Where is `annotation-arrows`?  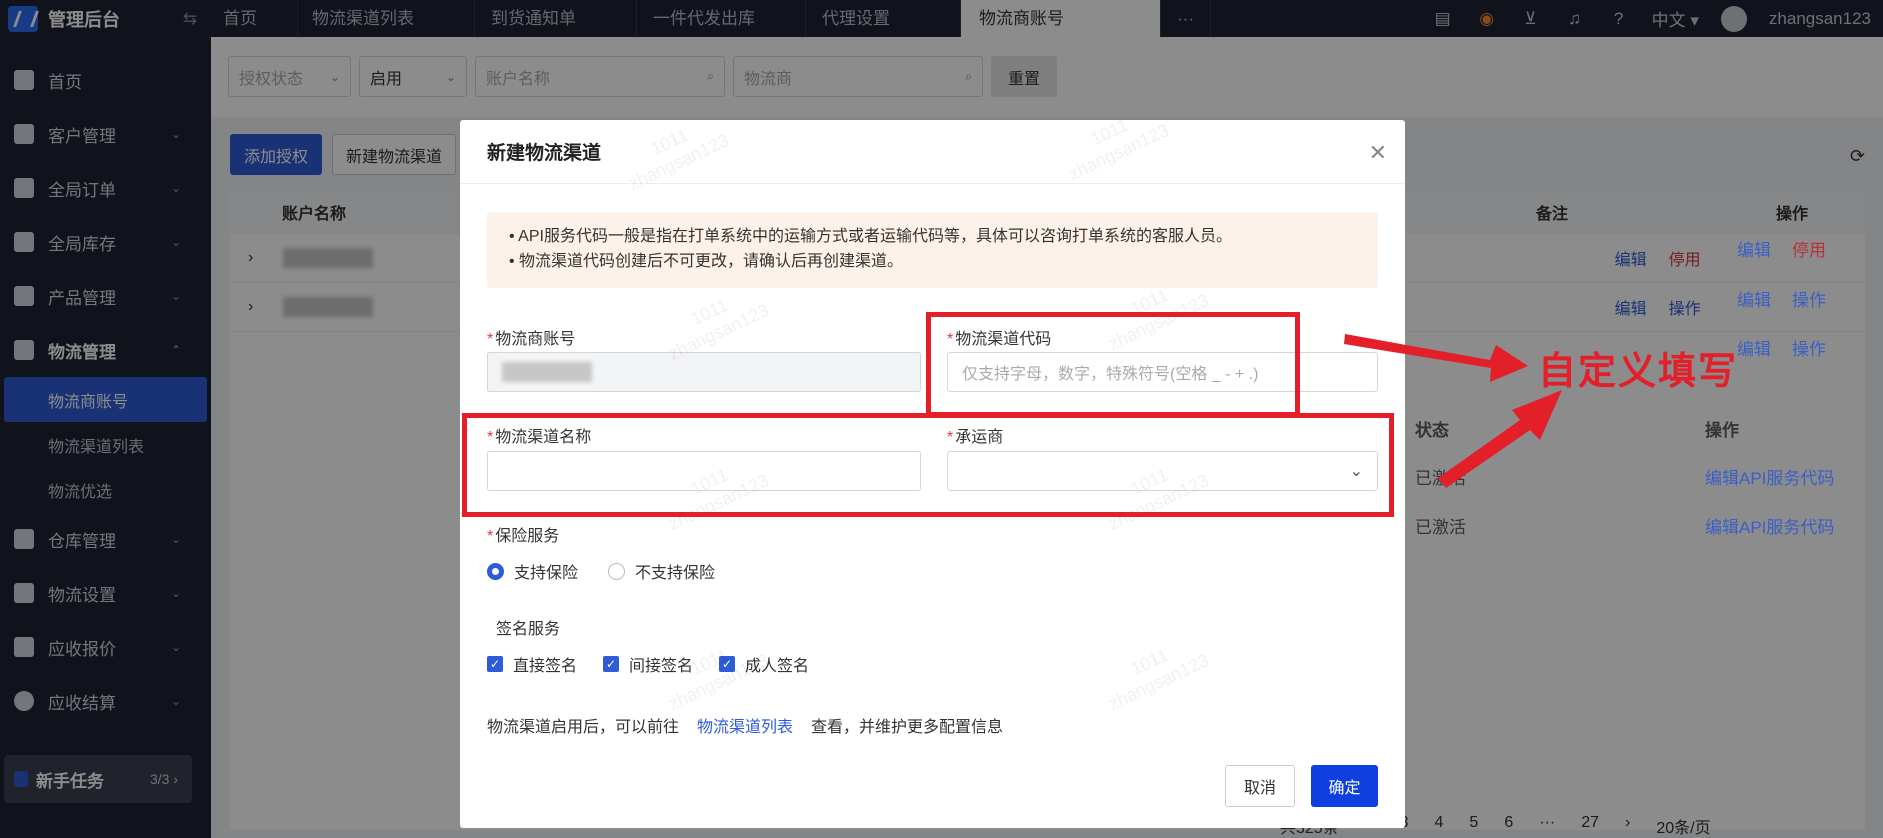 annotation-arrows is located at coordinates (1453, 411).